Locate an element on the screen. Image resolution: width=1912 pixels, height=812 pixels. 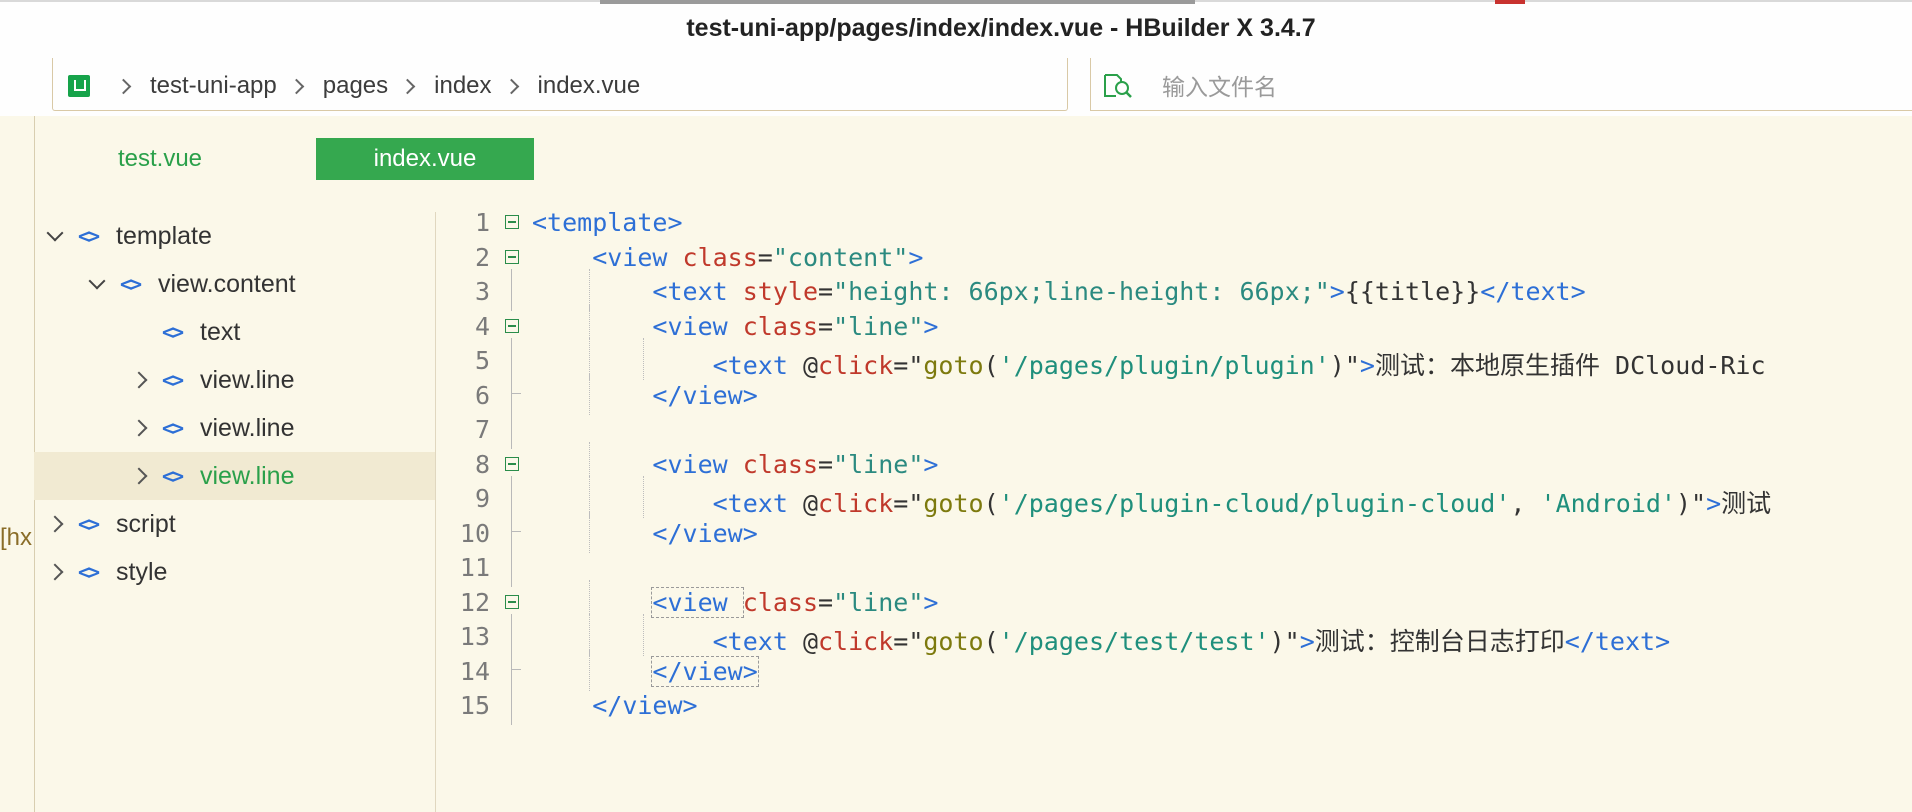
outline-item-label: template is located at coordinates (164, 235).